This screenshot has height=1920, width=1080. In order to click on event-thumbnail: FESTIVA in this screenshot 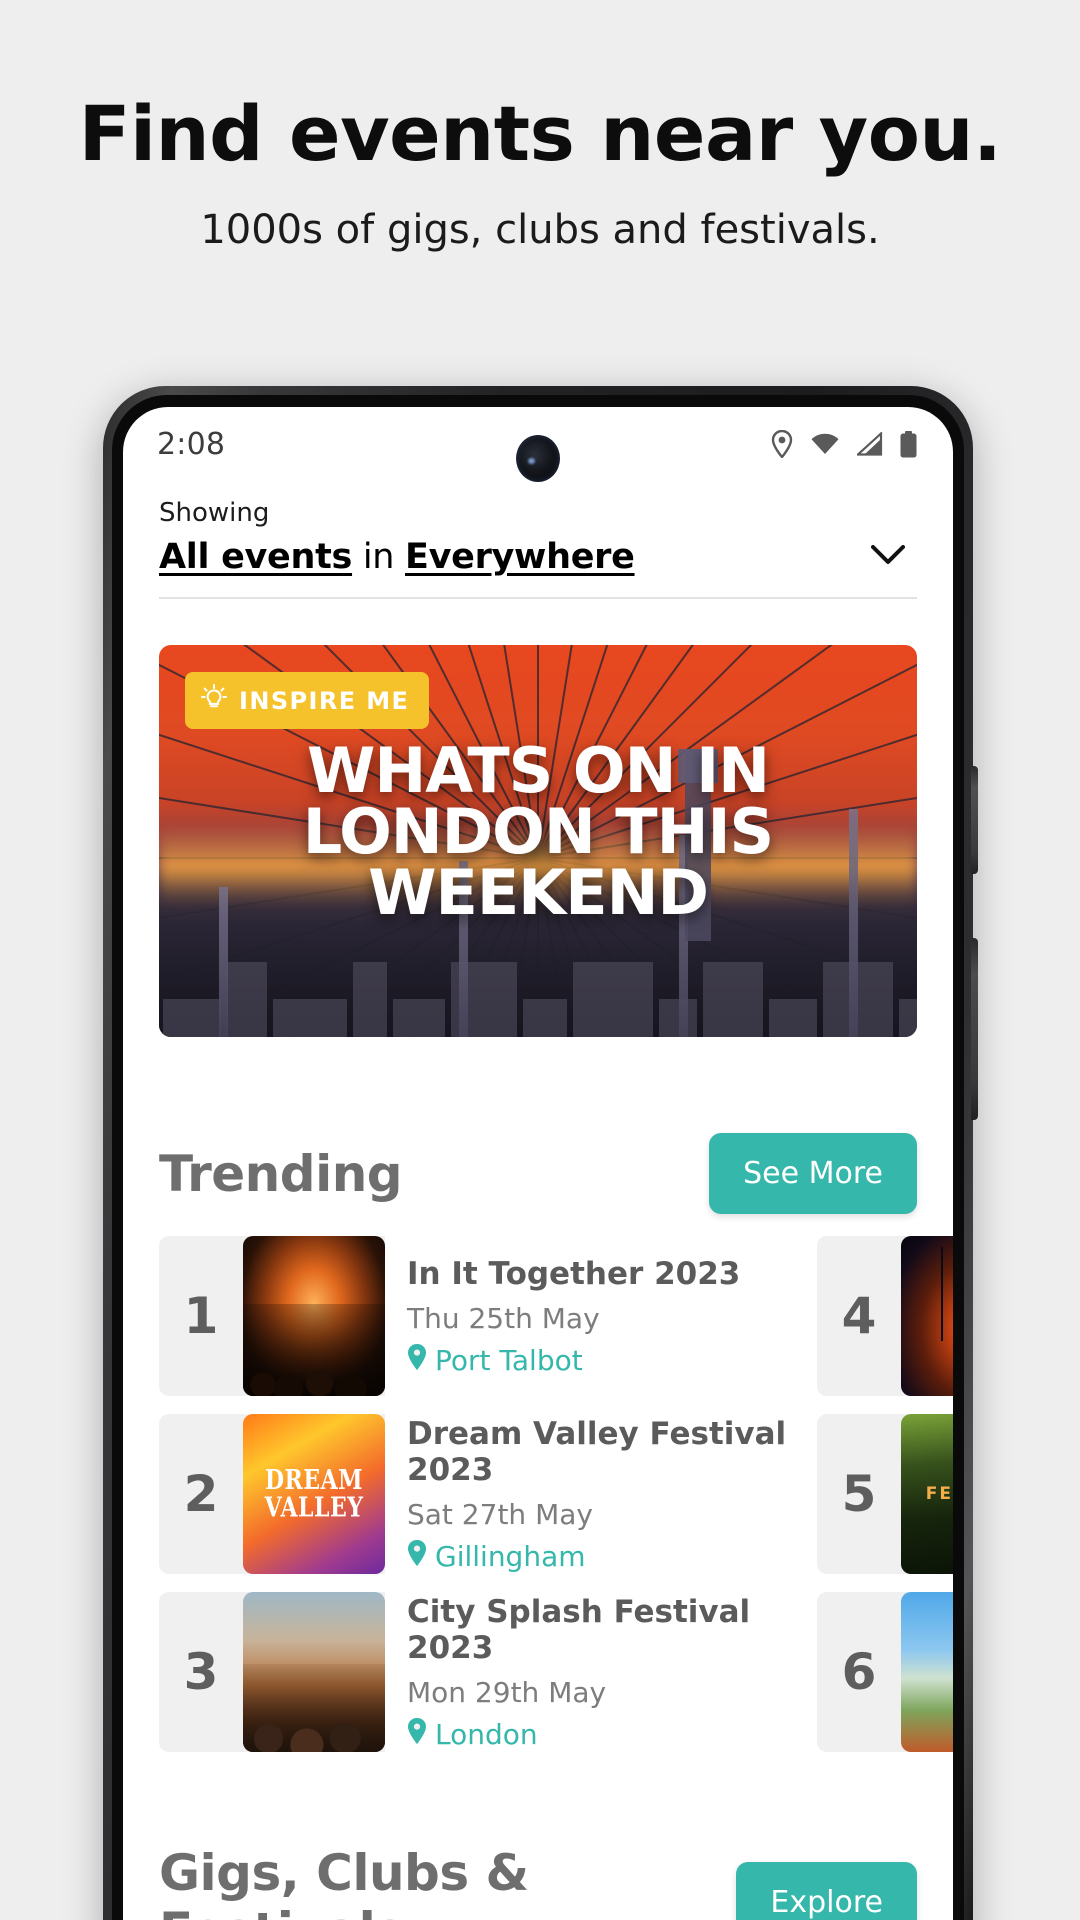, I will do `click(927, 1494)`.